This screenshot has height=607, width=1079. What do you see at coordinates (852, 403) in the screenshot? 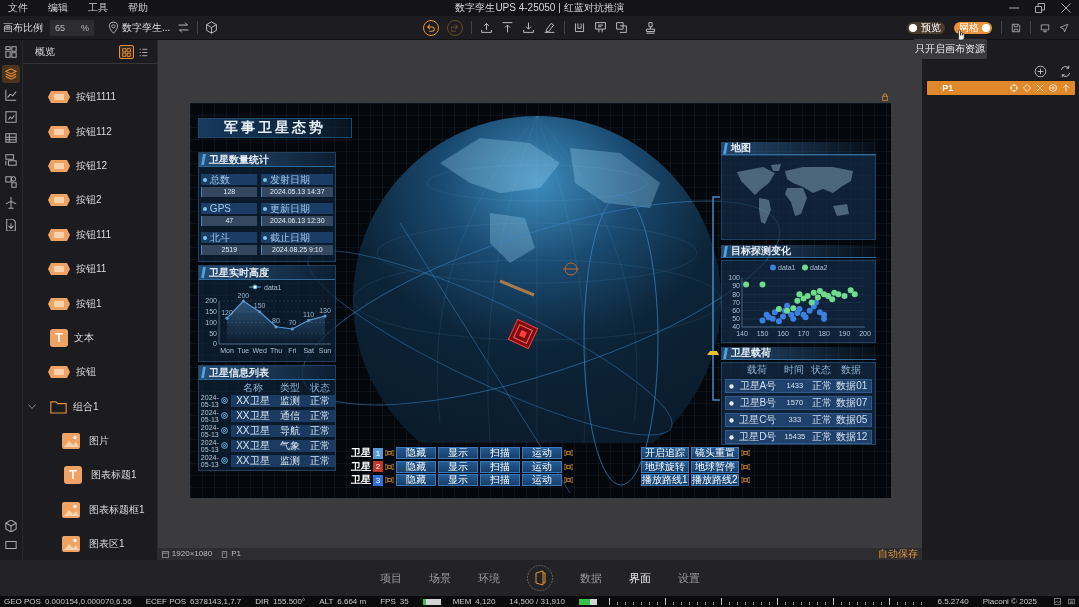
I see `table-cell-text: 数据07` at bounding box center [852, 403].